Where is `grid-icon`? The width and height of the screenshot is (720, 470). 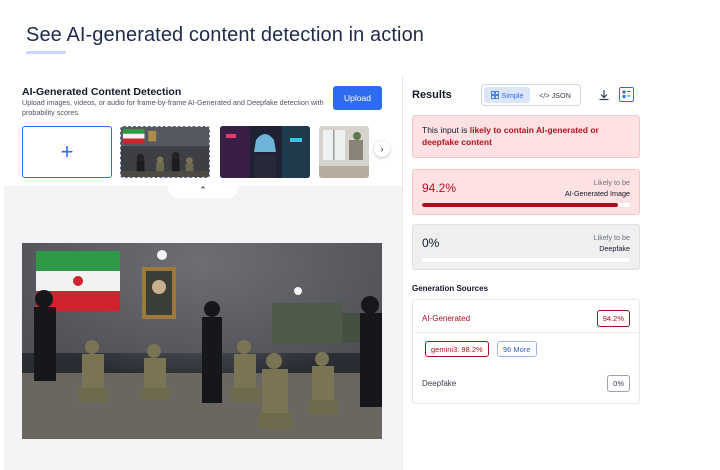 grid-icon is located at coordinates (494, 95).